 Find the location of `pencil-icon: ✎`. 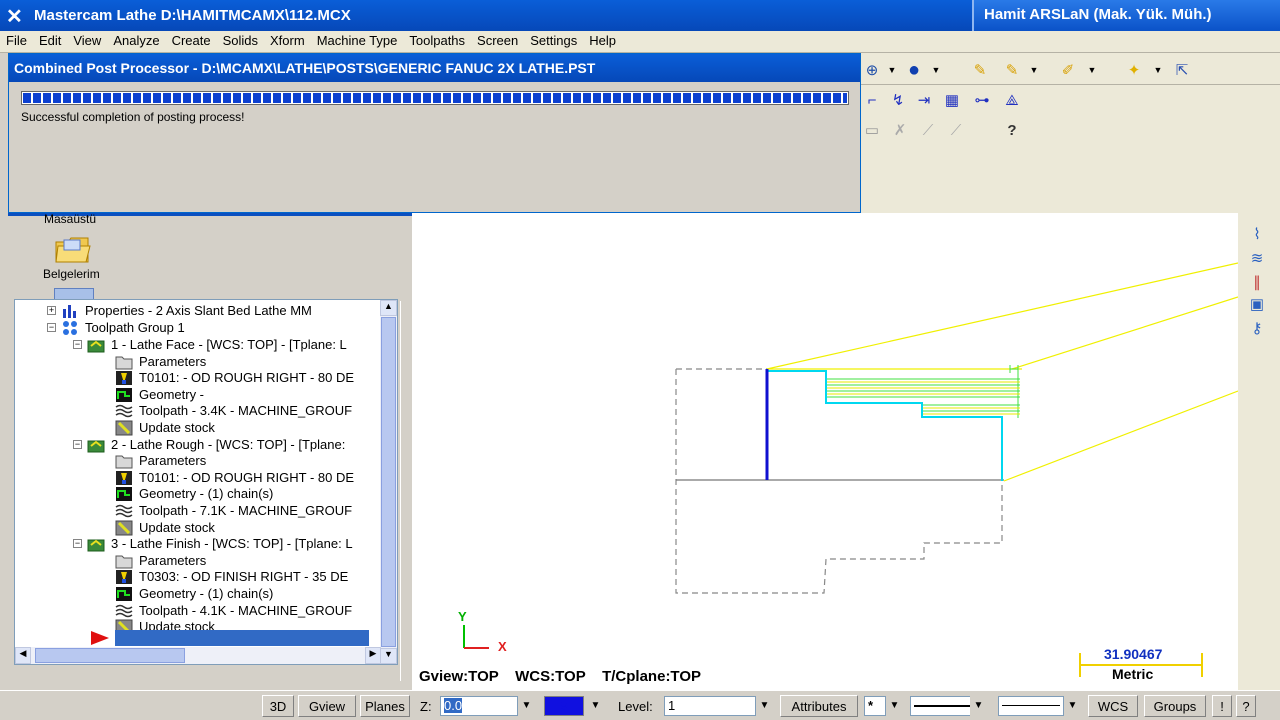

pencil-icon: ✎ is located at coordinates (980, 70).